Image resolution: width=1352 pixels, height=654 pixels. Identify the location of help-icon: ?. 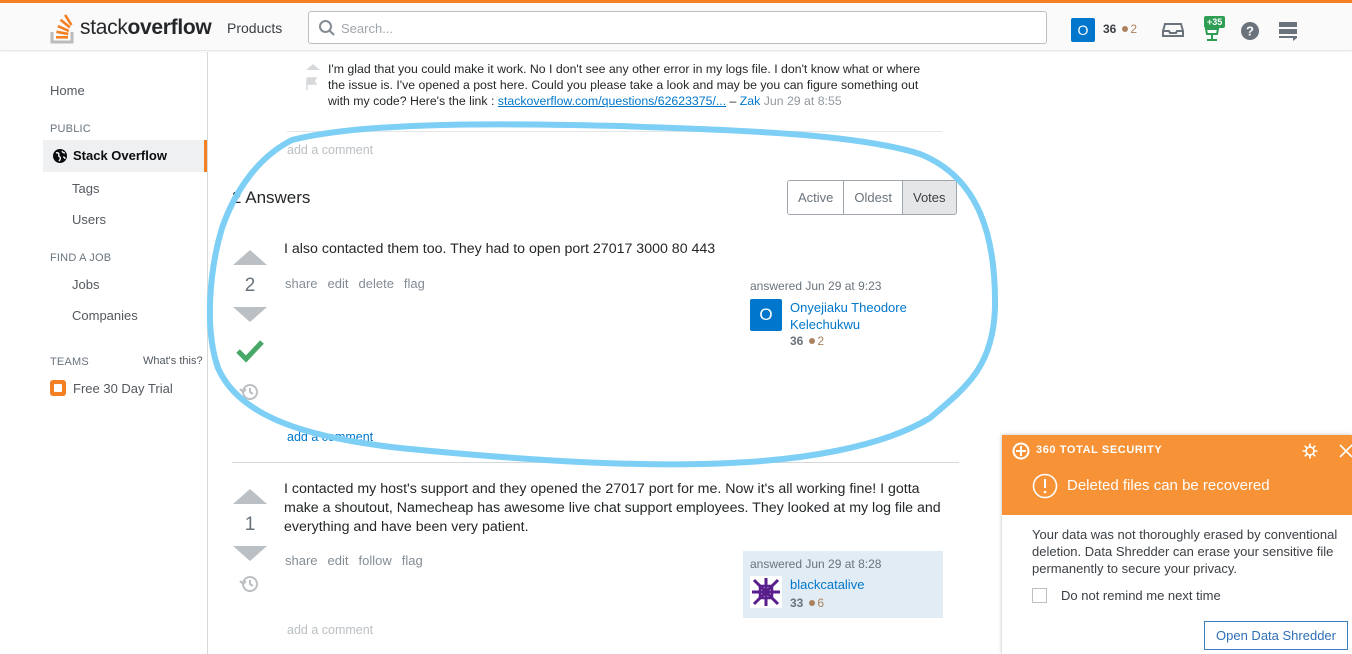
(1250, 31).